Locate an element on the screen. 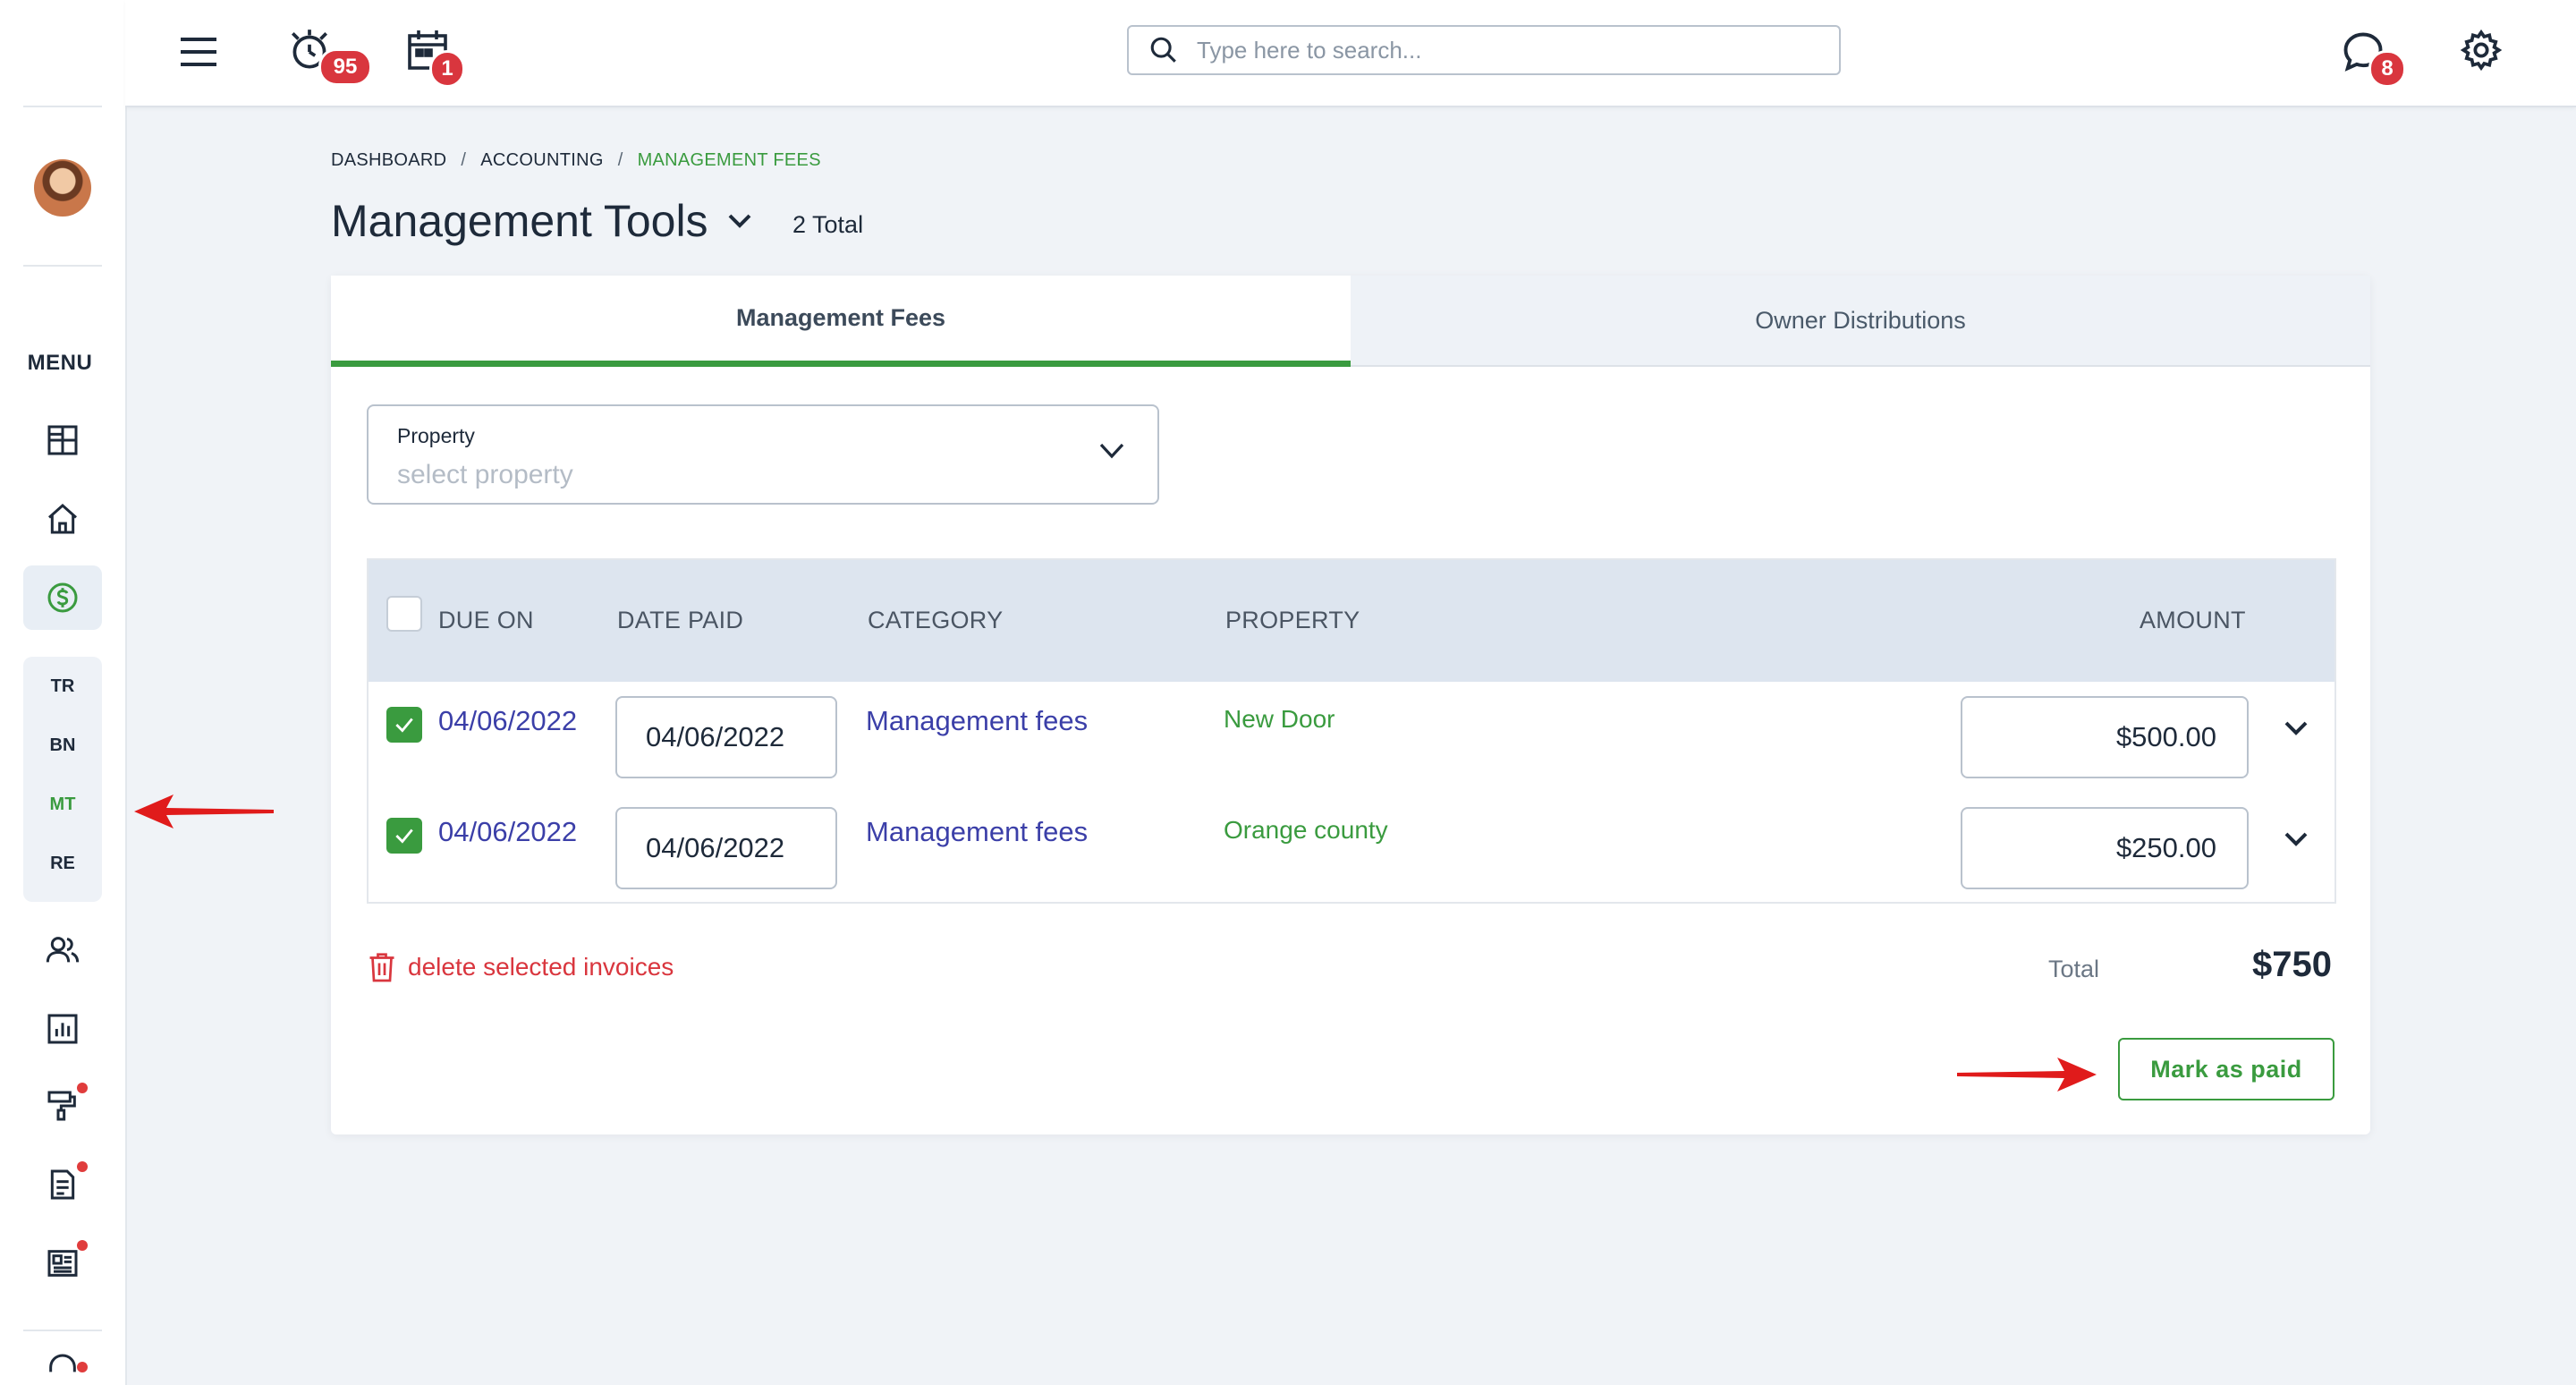 This screenshot has height=1385, width=2576. page-title-dropdown: Management Tools is located at coordinates (542, 221).